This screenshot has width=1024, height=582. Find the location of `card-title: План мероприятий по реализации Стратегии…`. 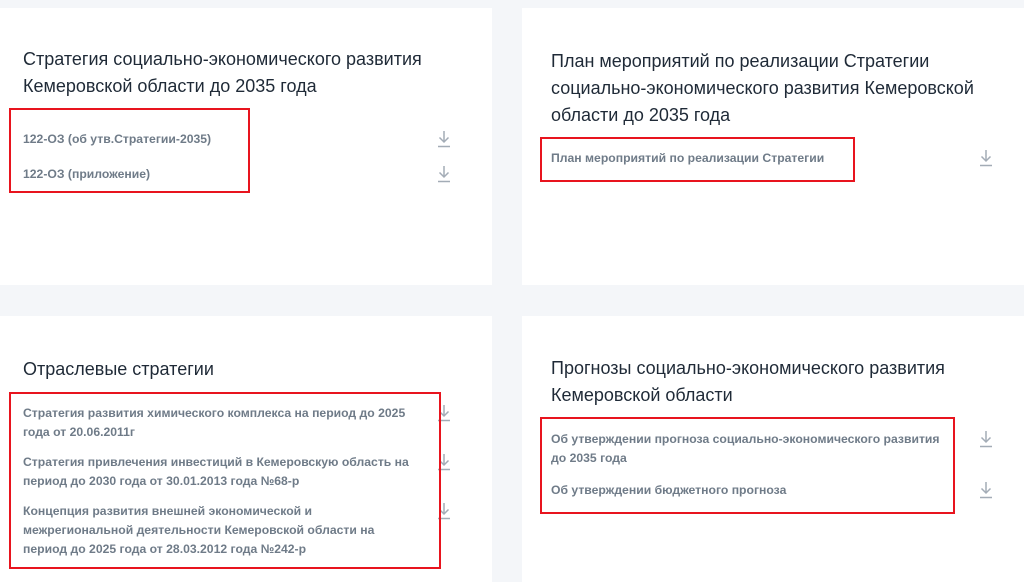

card-title: План мероприятий по реализации Стратегии… is located at coordinates (762, 88).